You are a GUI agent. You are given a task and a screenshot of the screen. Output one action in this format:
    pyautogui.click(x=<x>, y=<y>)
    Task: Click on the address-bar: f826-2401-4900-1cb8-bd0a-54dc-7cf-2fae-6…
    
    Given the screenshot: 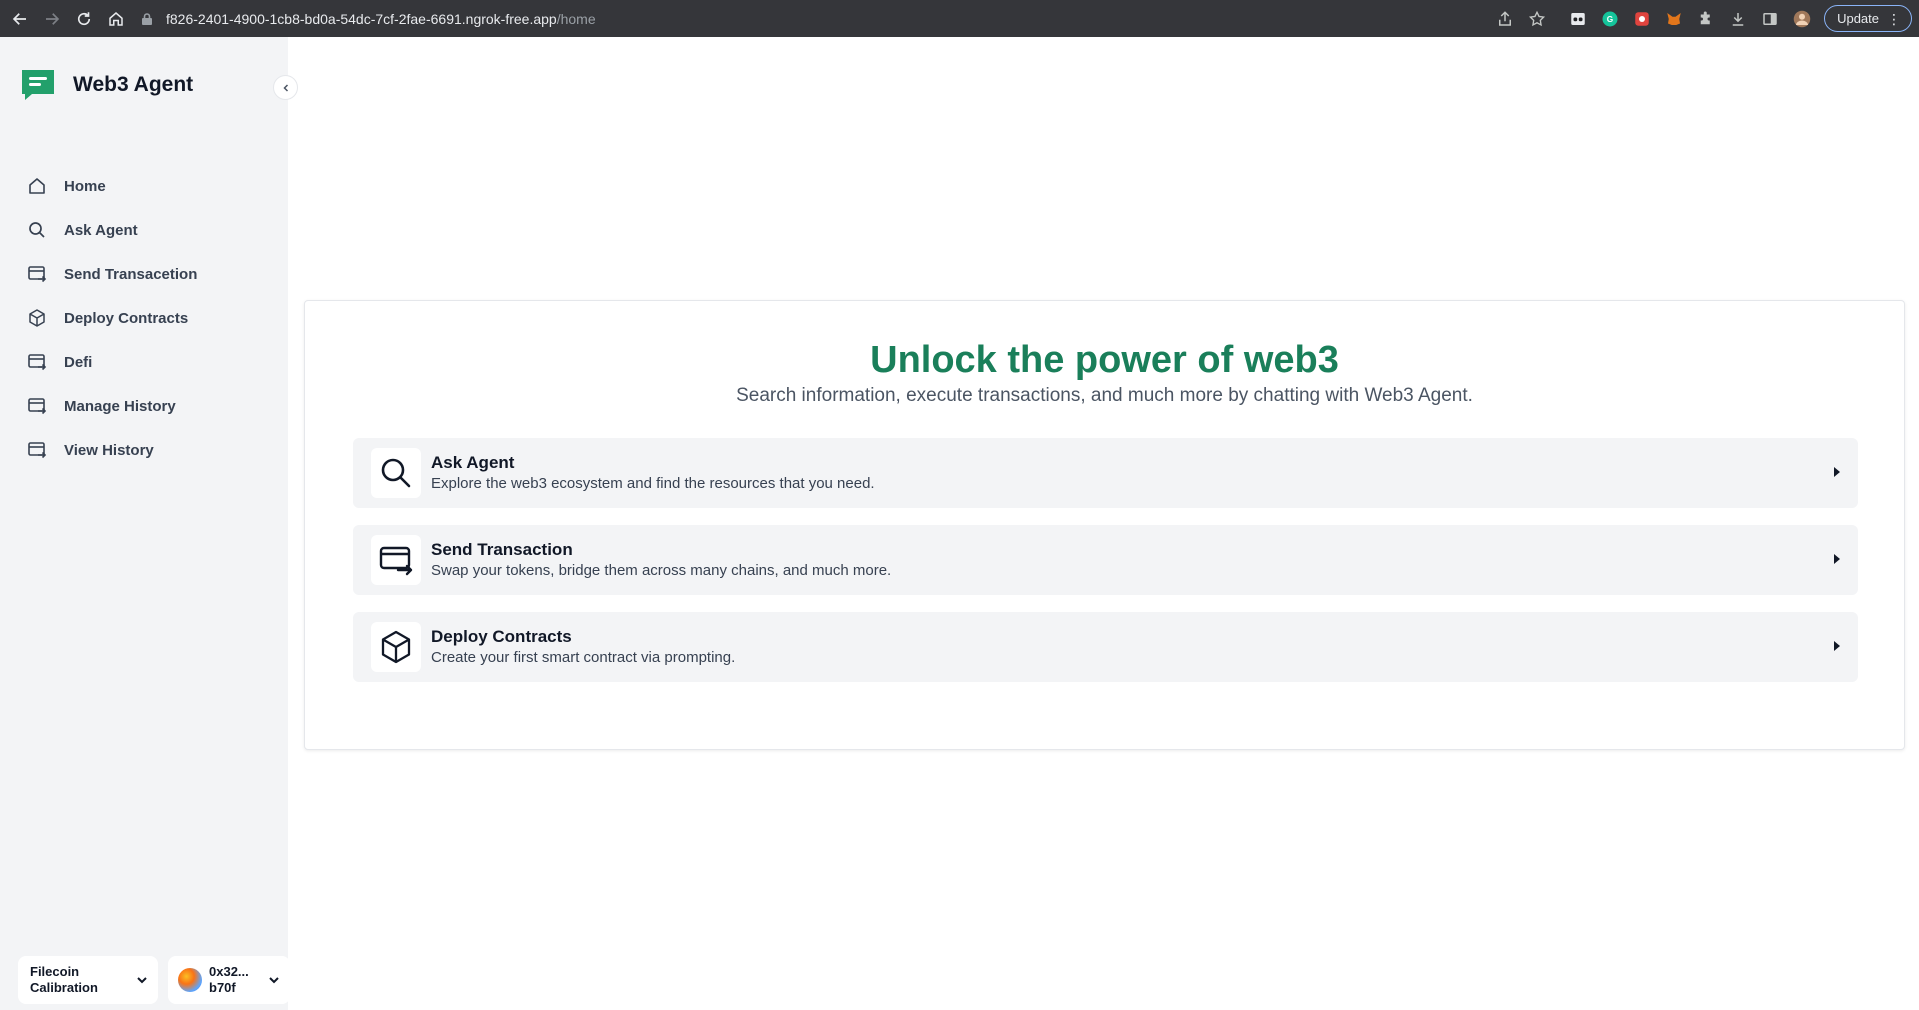 What is the action you would take?
    pyautogui.click(x=845, y=18)
    